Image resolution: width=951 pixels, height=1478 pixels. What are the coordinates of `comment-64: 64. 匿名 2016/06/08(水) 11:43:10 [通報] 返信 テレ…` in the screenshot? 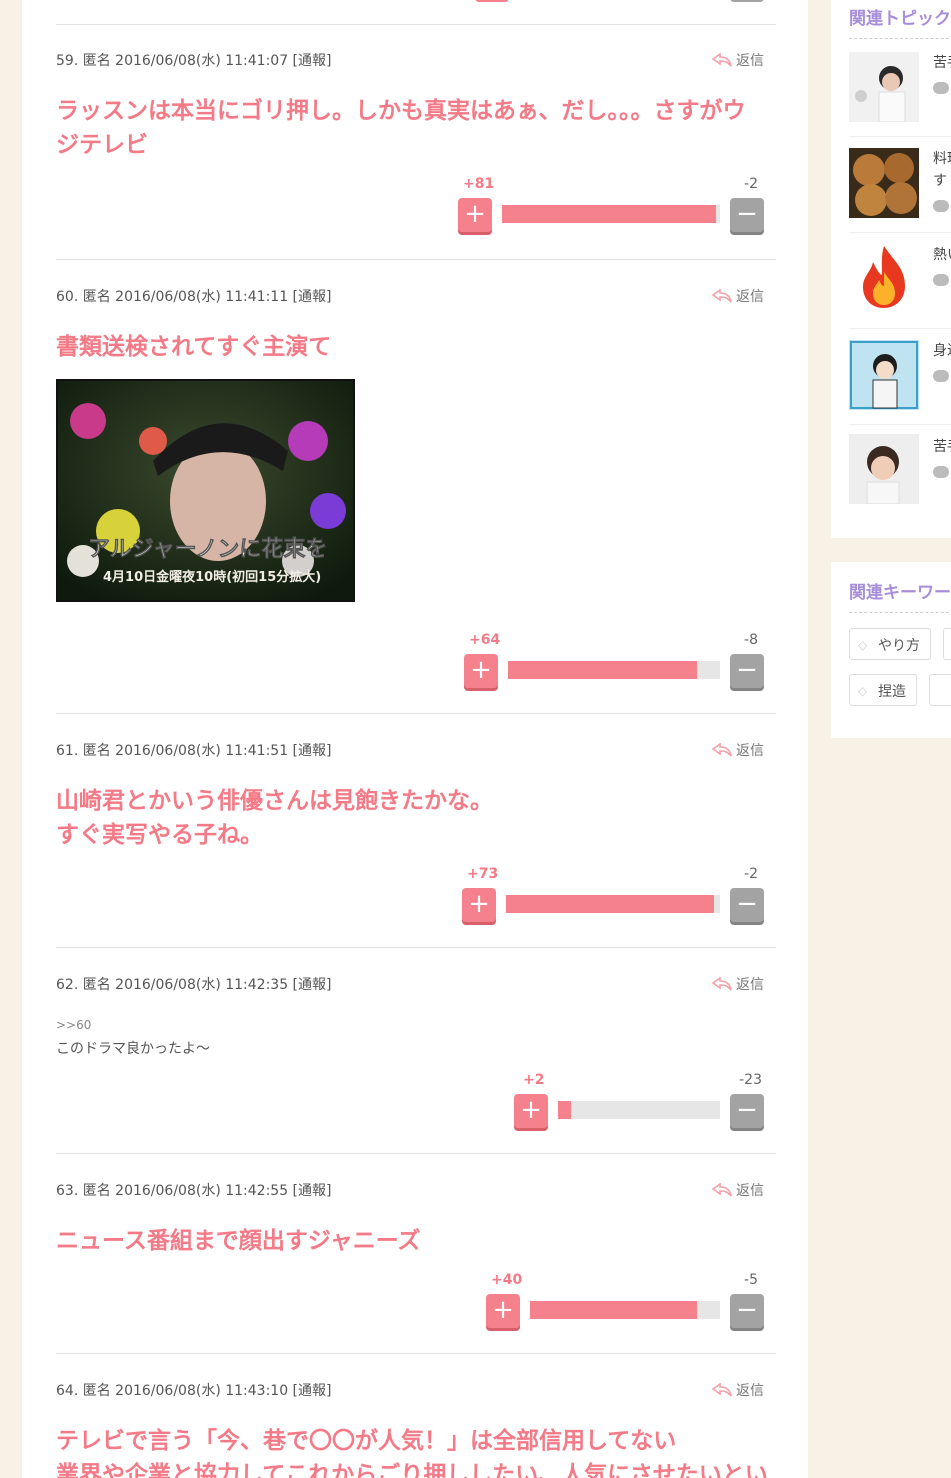 It's located at (416, 1429).